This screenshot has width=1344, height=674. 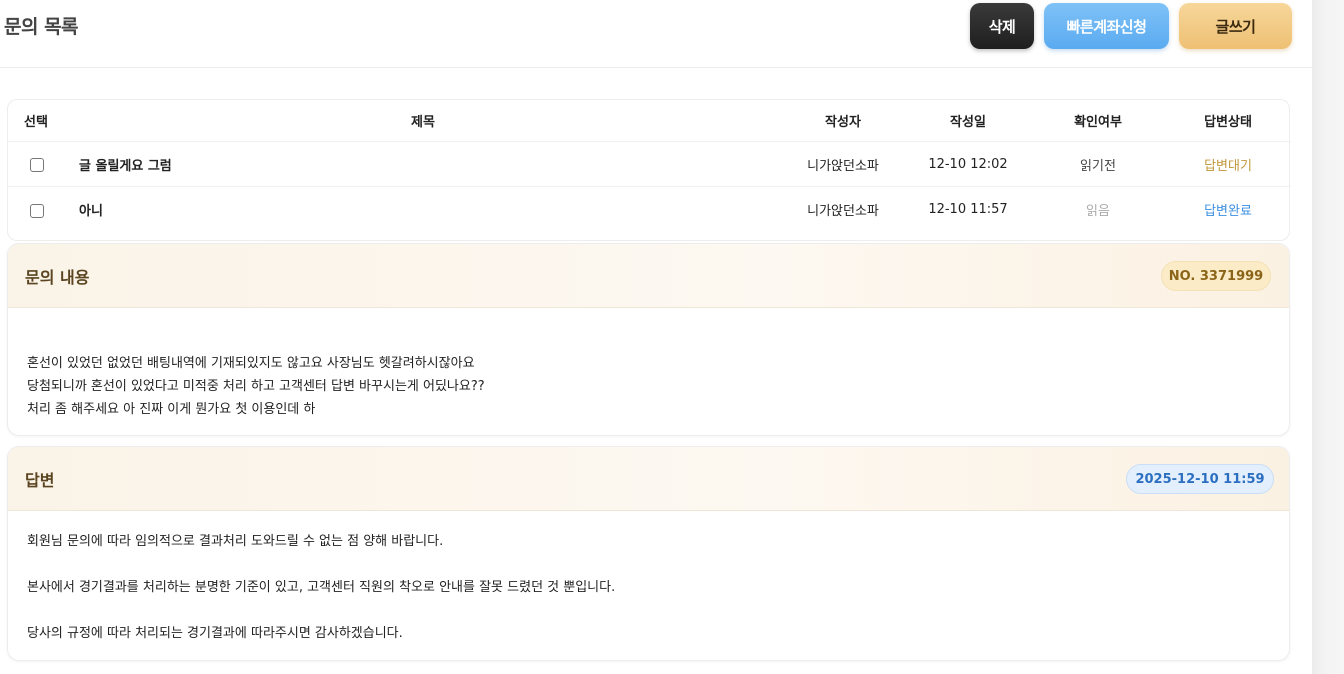 What do you see at coordinates (1002, 26) in the screenshot?
I see `delete-button: 삭제` at bounding box center [1002, 26].